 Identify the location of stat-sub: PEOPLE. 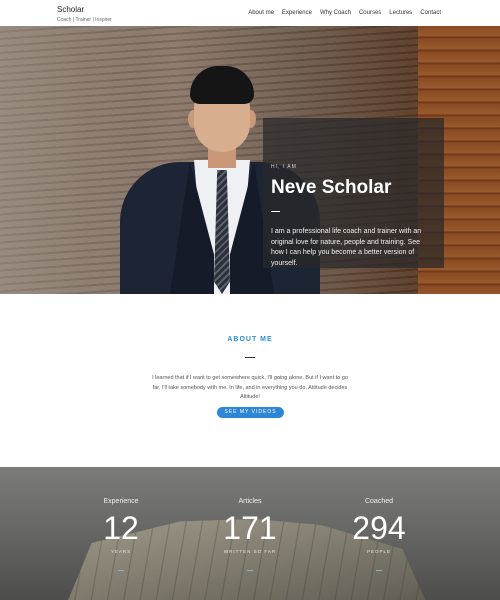
(378, 551).